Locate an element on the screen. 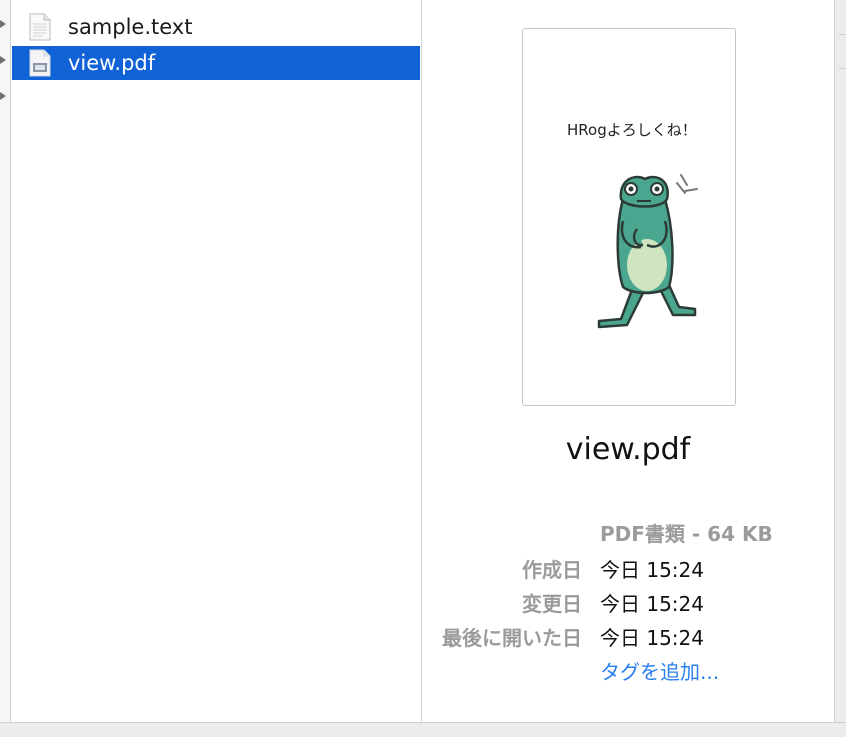 The image size is (846, 737). pdf-thumbnail: HRogよろしくね！ is located at coordinates (629, 217).